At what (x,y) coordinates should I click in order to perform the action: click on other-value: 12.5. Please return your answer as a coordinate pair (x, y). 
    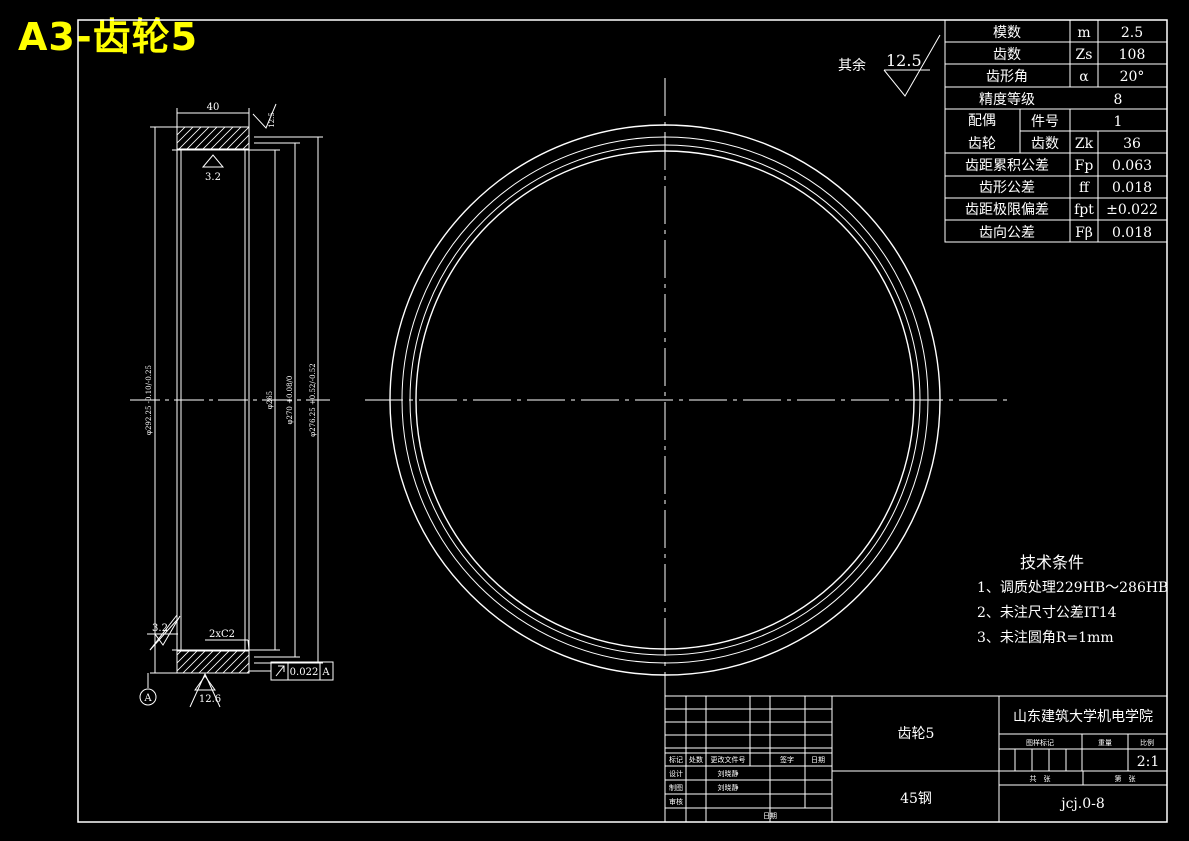
    Looking at the image, I should click on (904, 60).